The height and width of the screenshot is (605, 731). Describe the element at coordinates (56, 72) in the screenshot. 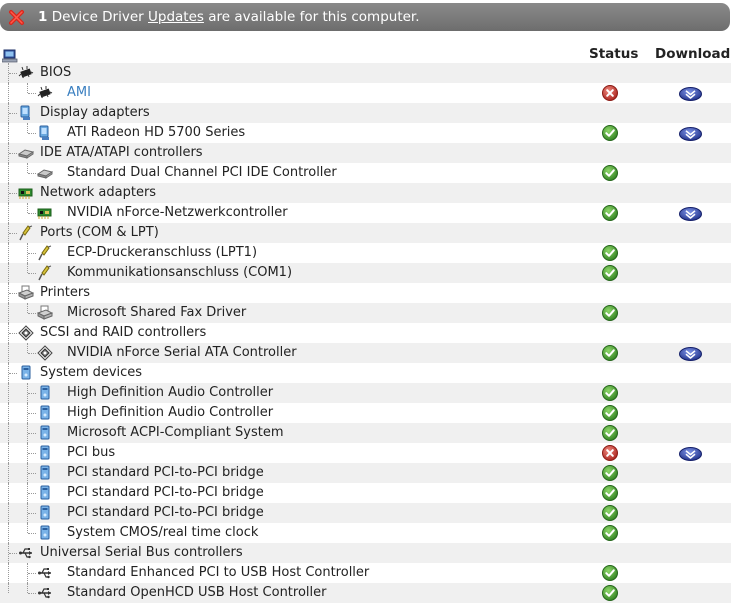

I see `device-label: BIOS` at that location.